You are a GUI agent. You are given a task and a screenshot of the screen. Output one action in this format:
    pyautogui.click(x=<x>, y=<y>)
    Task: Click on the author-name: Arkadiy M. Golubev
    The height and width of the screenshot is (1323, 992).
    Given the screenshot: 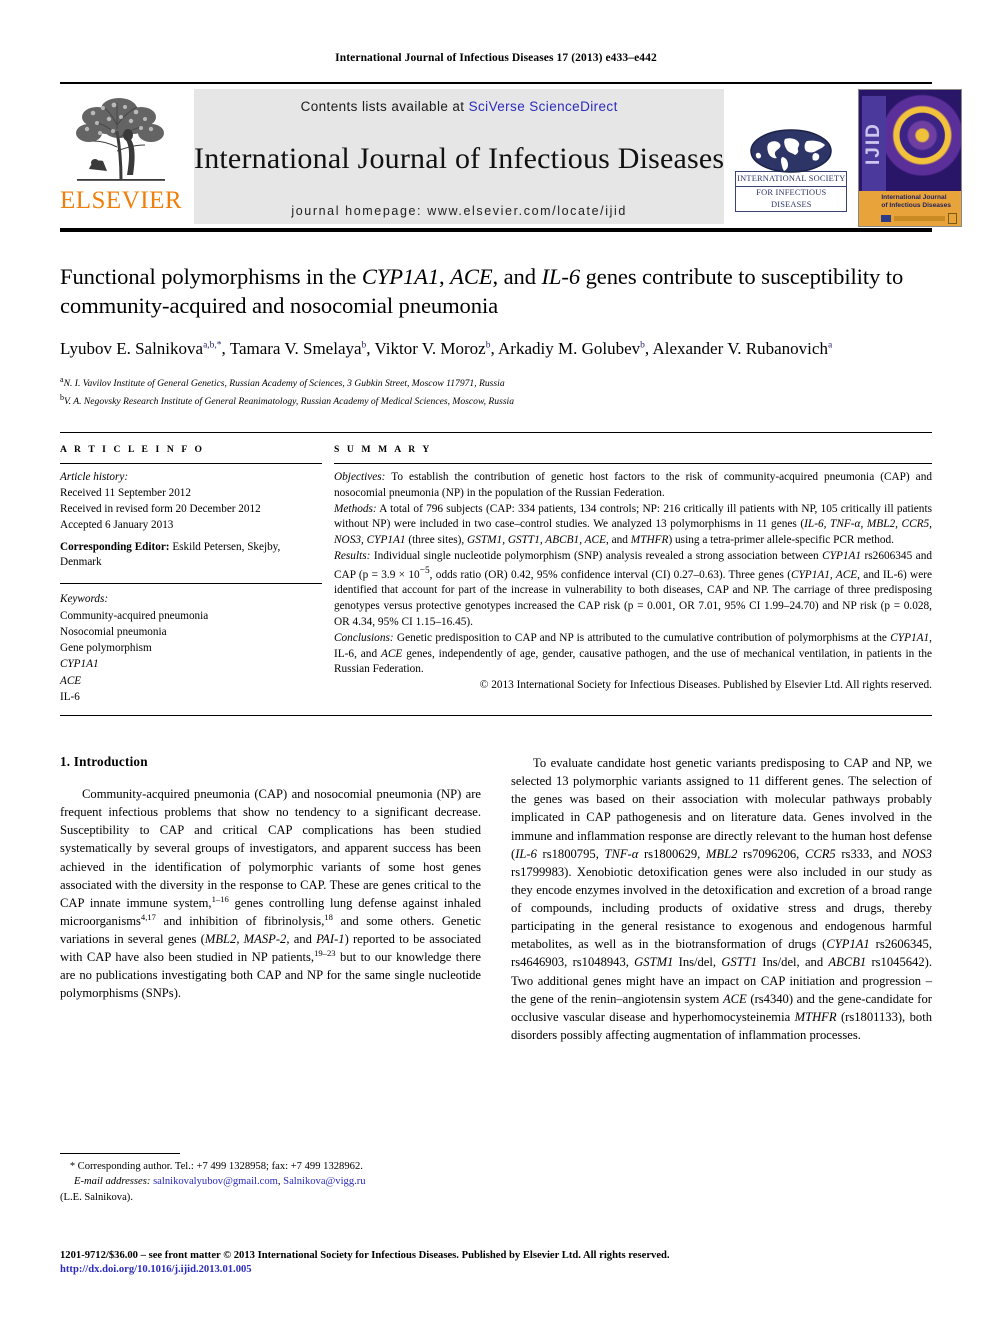 What is the action you would take?
    pyautogui.click(x=569, y=348)
    